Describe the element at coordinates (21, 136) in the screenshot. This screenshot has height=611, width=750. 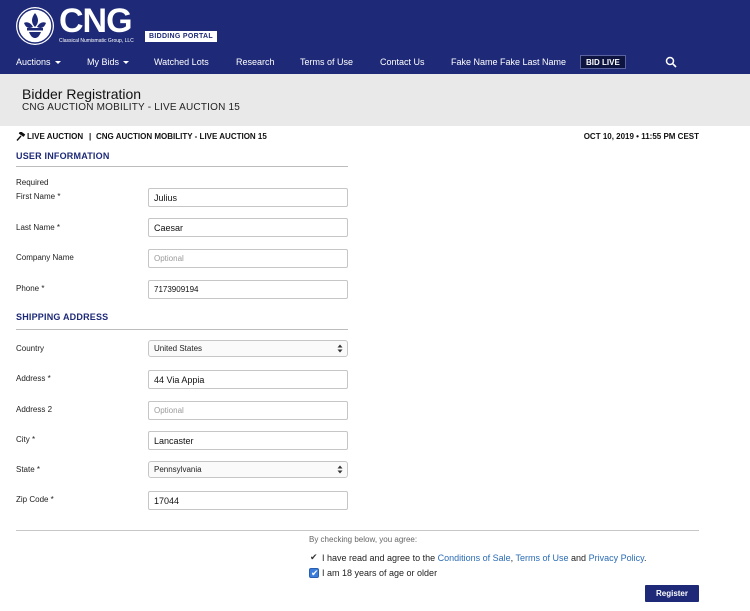
I see `gavel-icon` at that location.